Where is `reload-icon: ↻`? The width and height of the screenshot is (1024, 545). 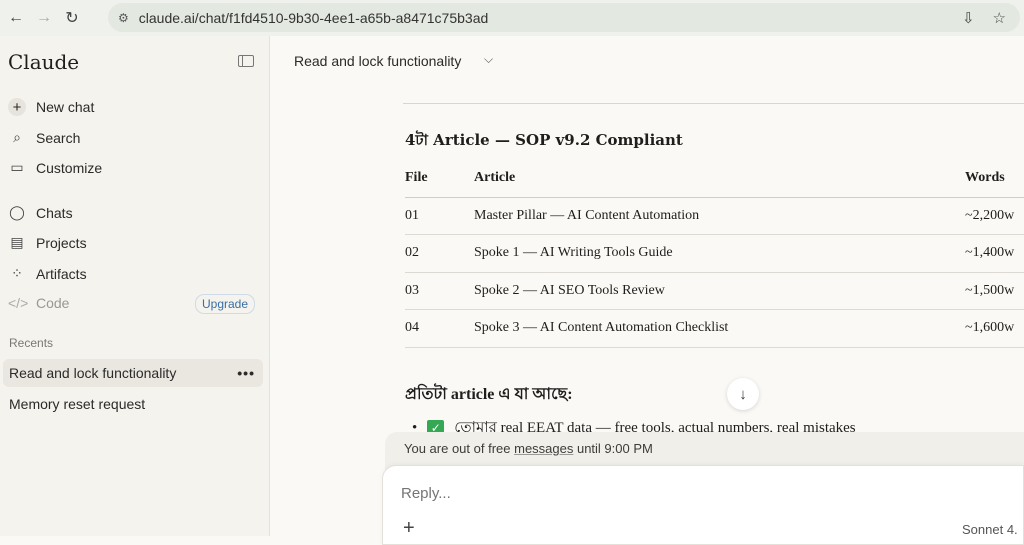 reload-icon: ↻ is located at coordinates (72, 18).